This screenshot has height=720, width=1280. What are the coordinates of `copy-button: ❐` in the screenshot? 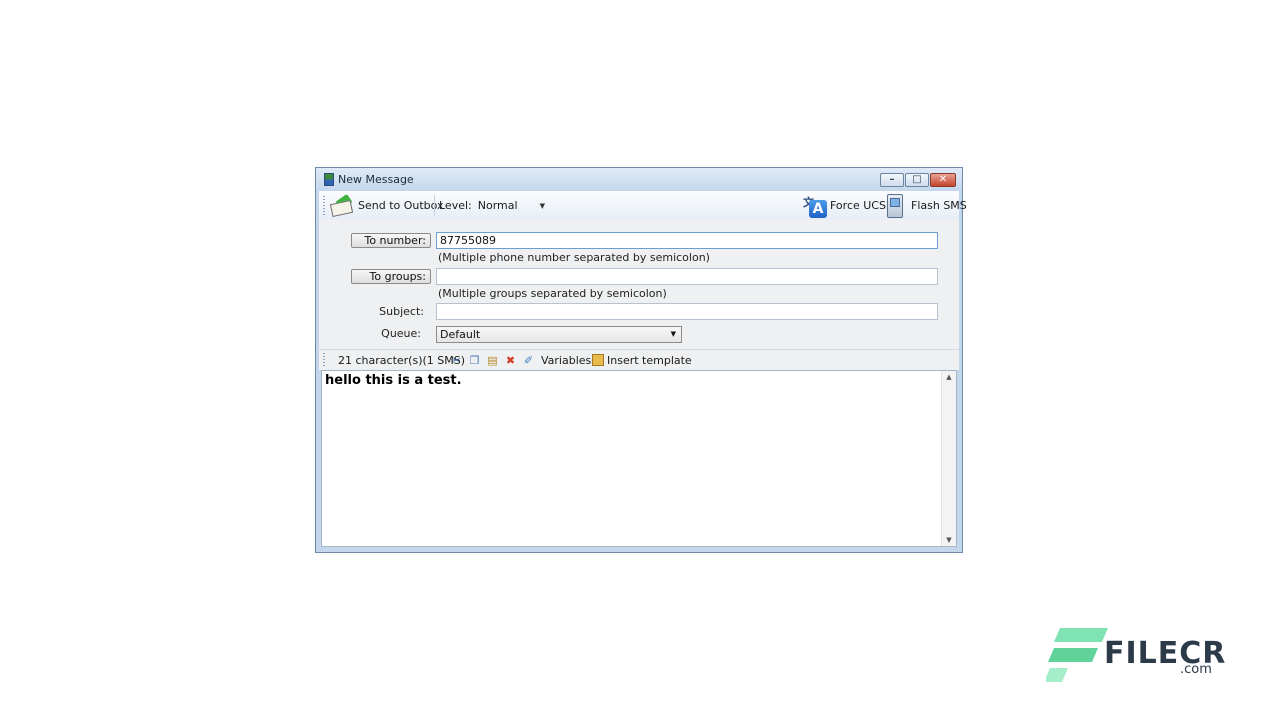 It's located at (474, 360).